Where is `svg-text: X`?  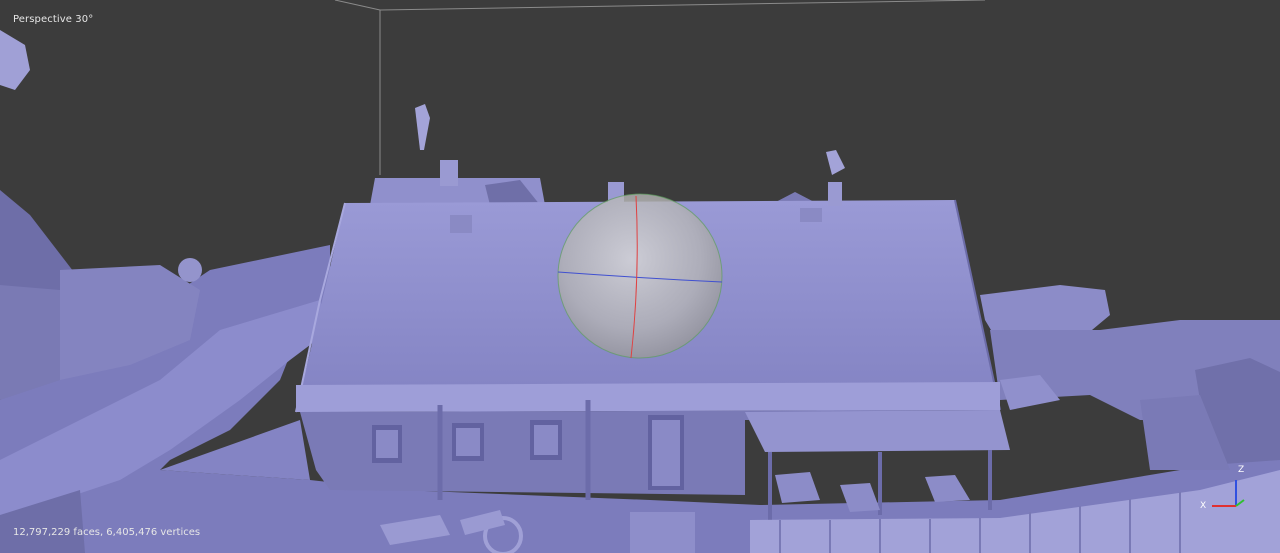
svg-text: X is located at coordinates (1203, 506).